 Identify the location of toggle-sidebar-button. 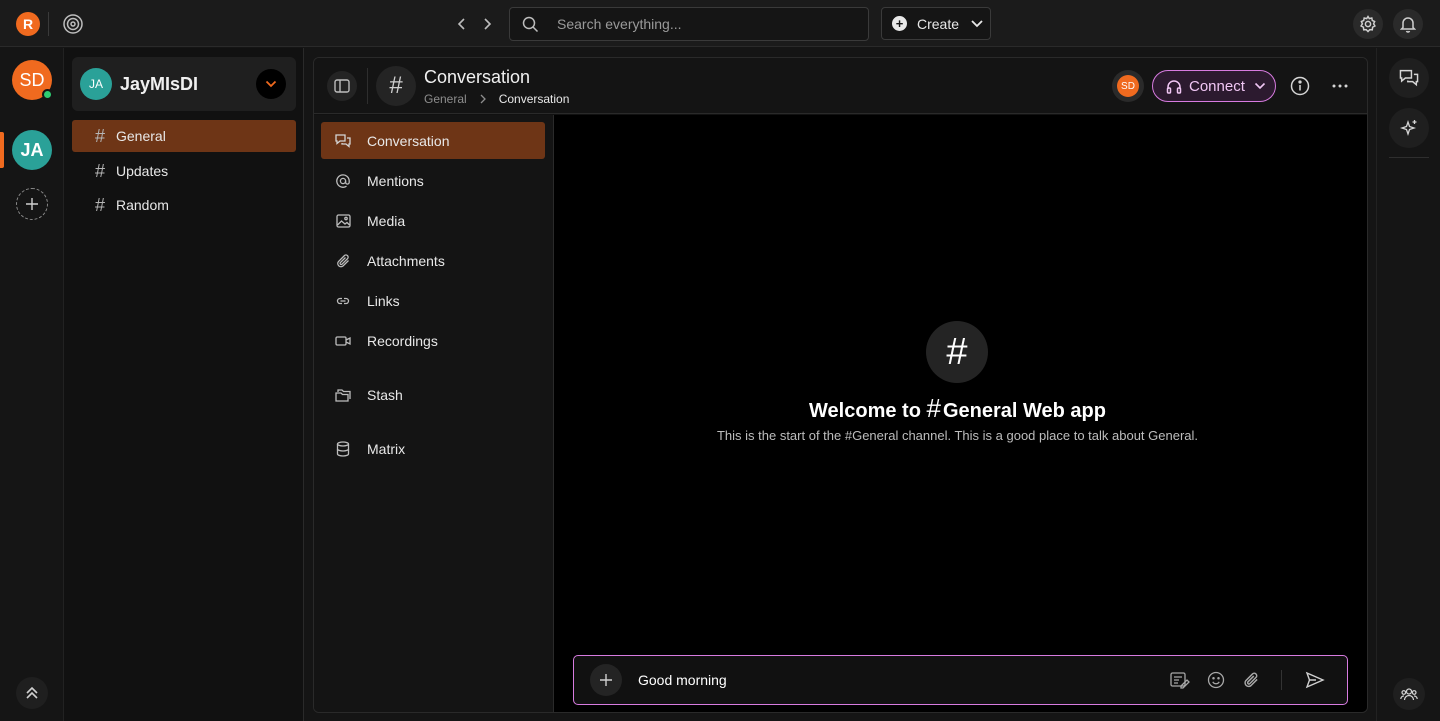
(342, 86).